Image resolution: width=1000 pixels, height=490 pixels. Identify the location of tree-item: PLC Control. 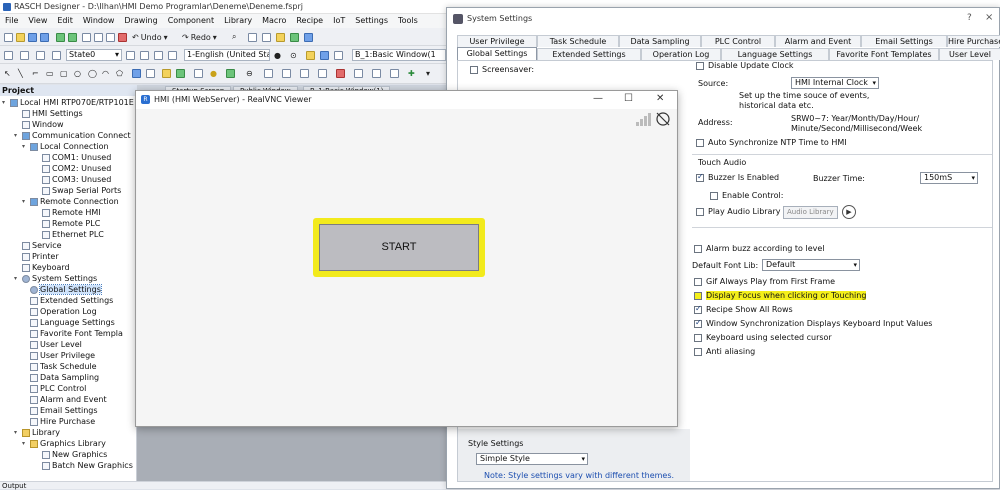
(54, 388).